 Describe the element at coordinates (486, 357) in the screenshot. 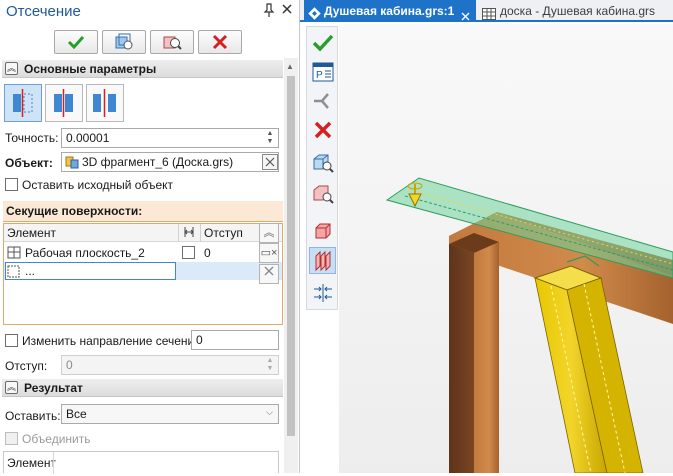

I see `left-post-right` at that location.